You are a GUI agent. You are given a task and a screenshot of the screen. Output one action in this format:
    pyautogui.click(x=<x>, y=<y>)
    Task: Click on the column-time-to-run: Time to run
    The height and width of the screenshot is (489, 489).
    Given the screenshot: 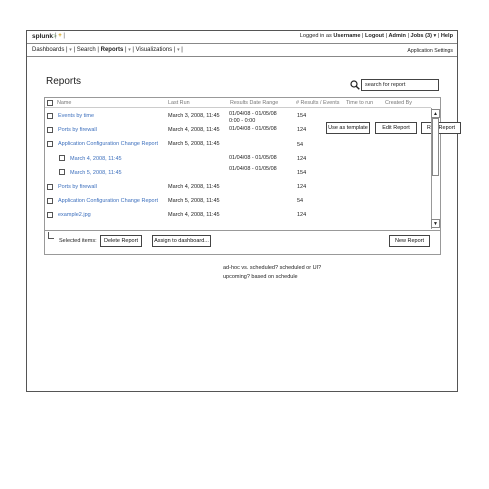 What is the action you would take?
    pyautogui.click(x=359, y=103)
    